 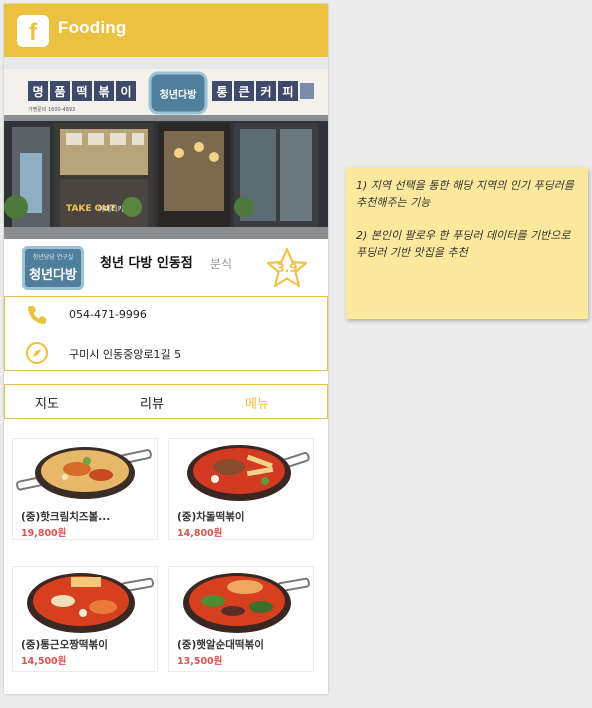 What do you see at coordinates (166, 30) in the screenshot?
I see `app-header: f Fooding` at bounding box center [166, 30].